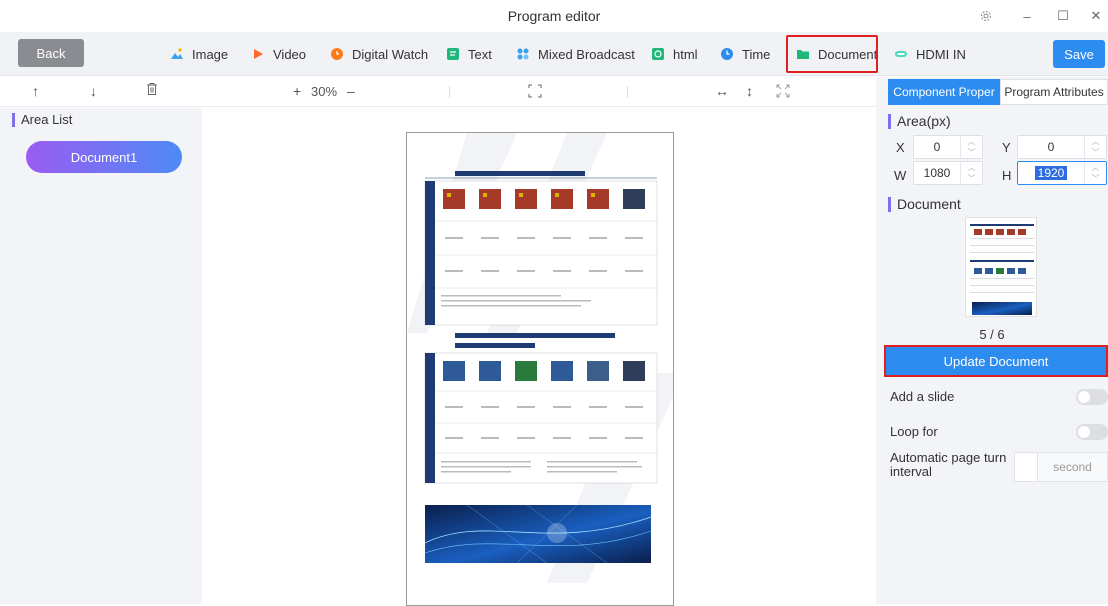 This screenshot has height=606, width=1108. What do you see at coordinates (210, 54) in the screenshot?
I see `toolbar-image-label: Image` at bounding box center [210, 54].